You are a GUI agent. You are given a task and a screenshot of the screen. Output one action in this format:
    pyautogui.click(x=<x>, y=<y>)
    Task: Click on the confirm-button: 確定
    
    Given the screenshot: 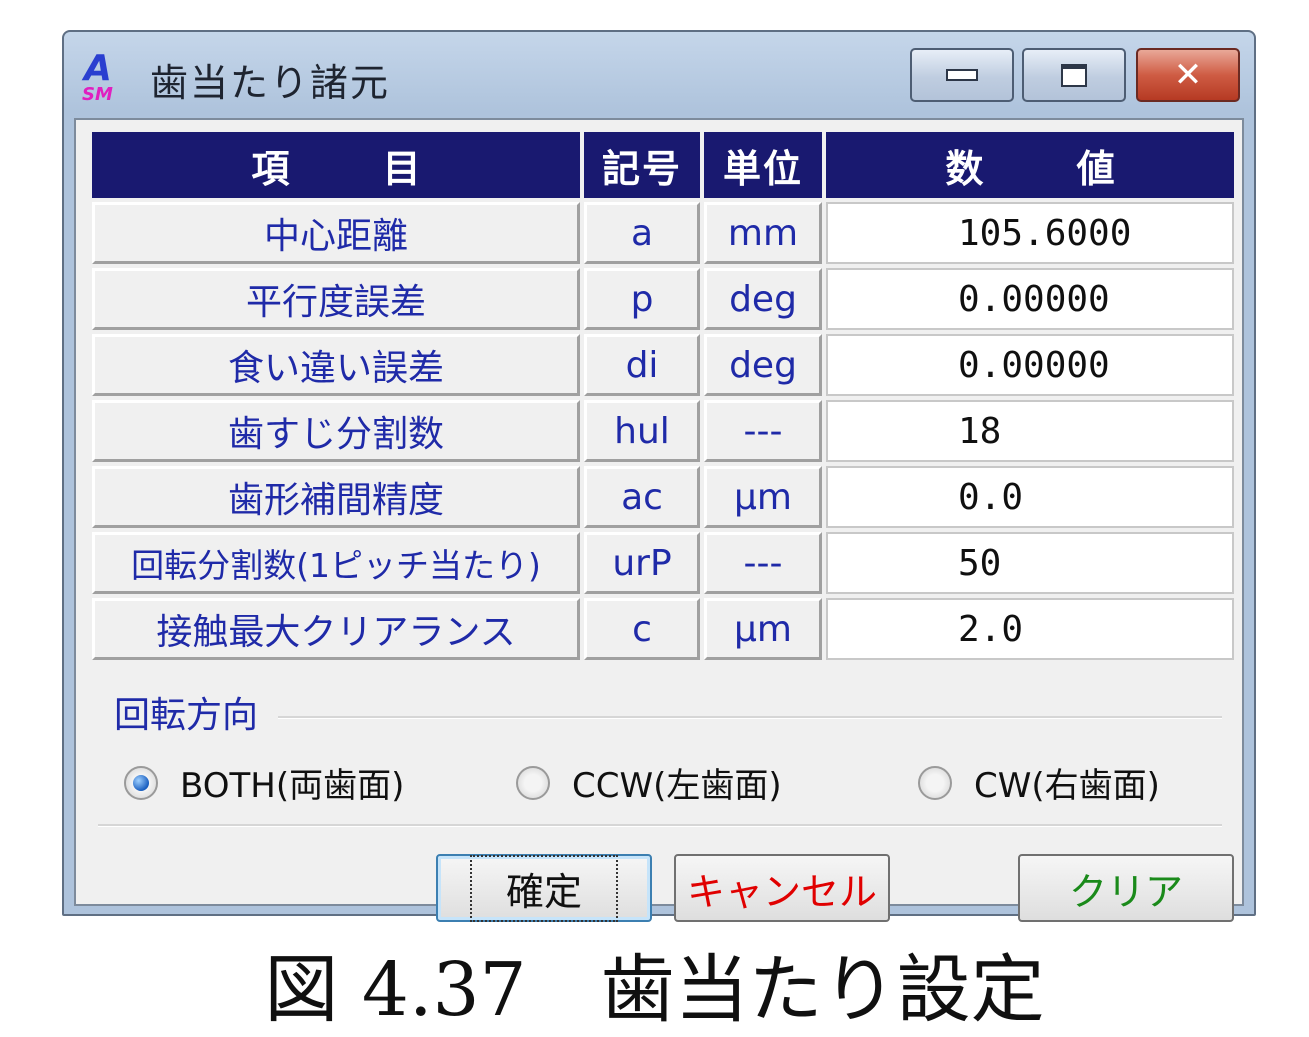 What is the action you would take?
    pyautogui.click(x=544, y=888)
    